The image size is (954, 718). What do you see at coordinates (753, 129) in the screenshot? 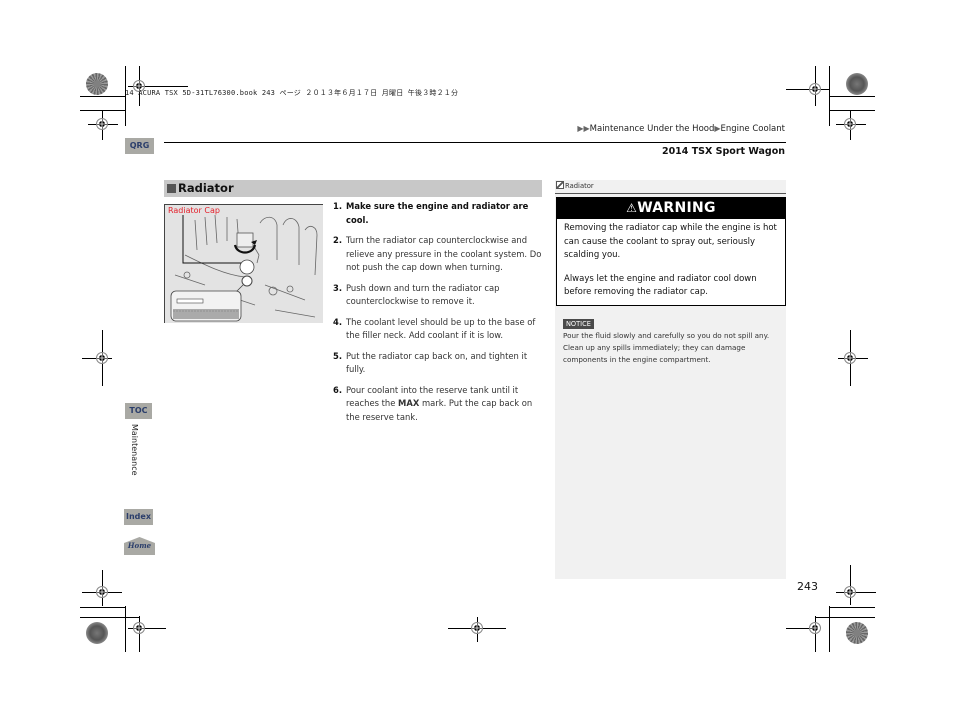
I see `breadcrumb-link-engine-coolant: Engine Coolant` at bounding box center [753, 129].